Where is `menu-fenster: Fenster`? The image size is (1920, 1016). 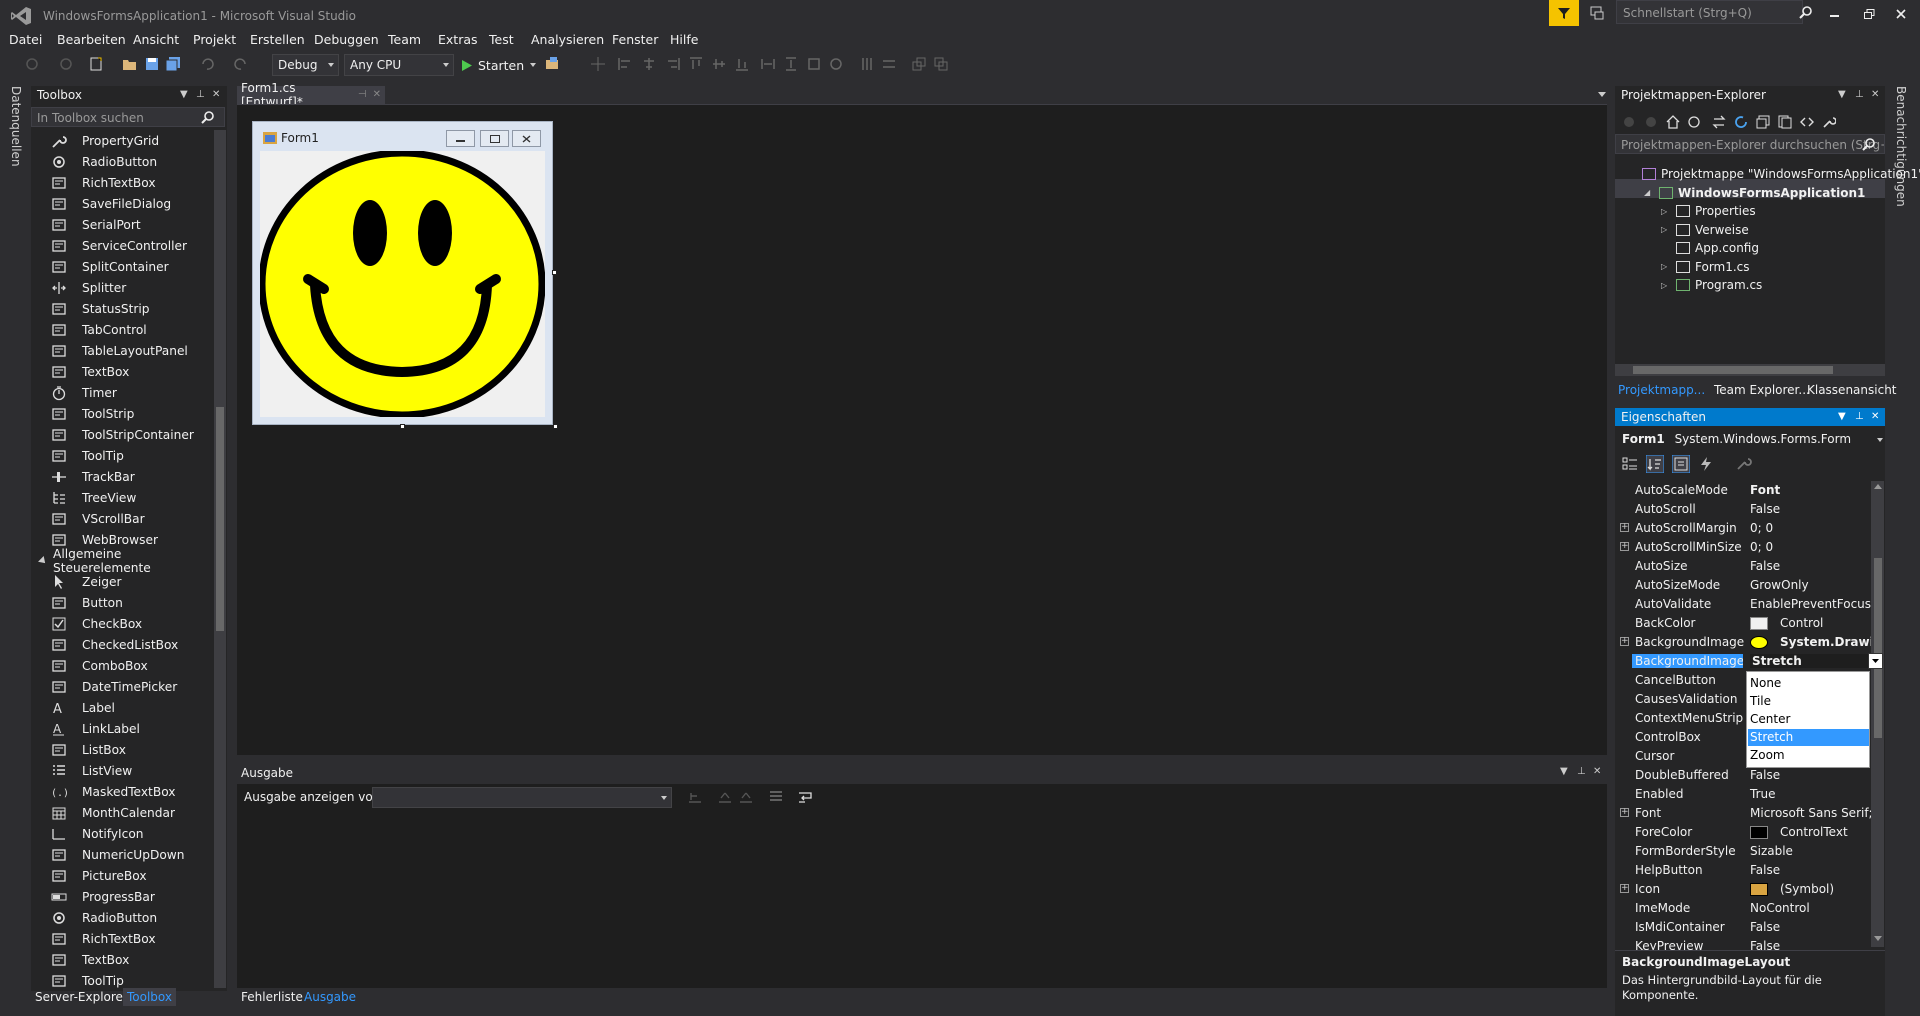 menu-fenster: Fenster is located at coordinates (635, 39).